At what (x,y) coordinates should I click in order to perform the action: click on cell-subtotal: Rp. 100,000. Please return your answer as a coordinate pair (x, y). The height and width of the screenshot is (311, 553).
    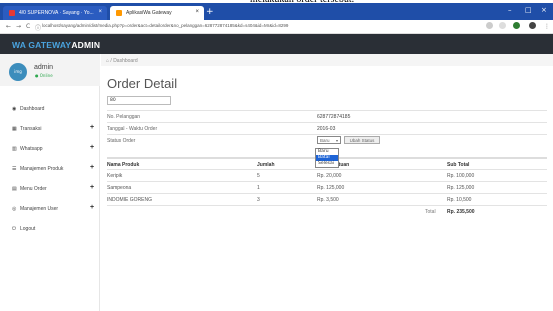
    Looking at the image, I should click on (461, 176).